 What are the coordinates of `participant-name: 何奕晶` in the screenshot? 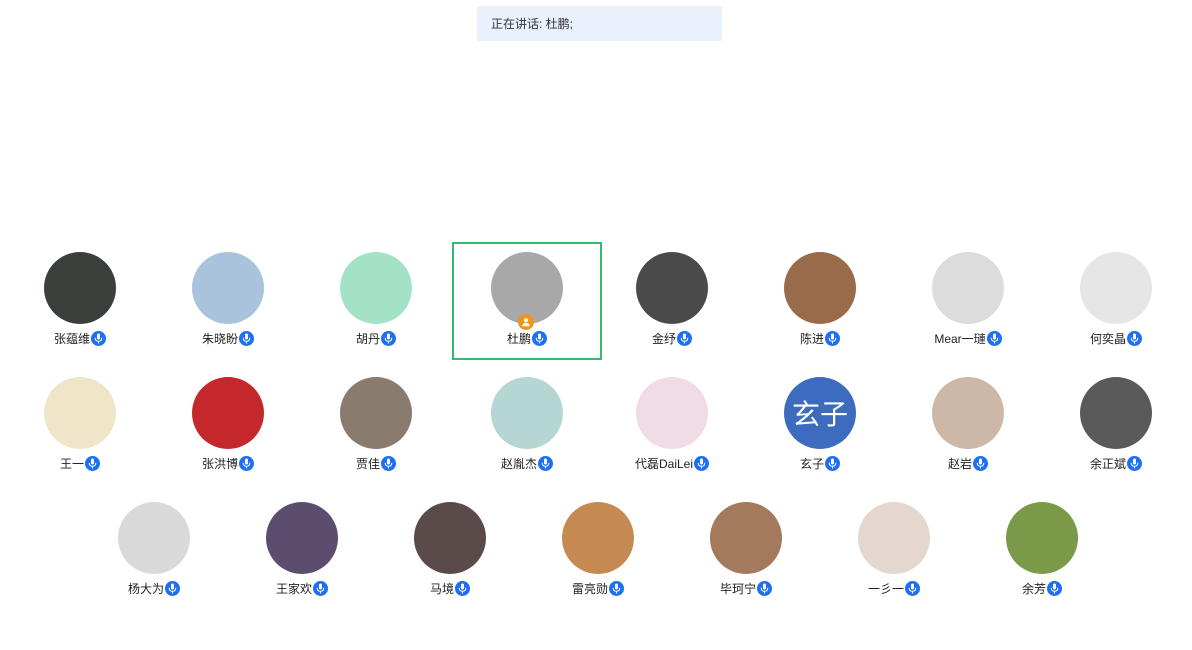 It's located at (1107, 339).